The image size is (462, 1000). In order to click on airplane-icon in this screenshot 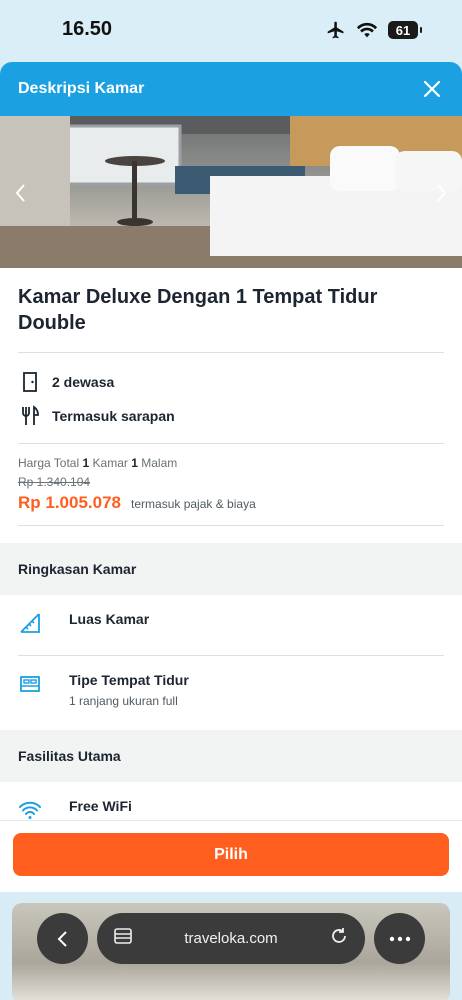, I will do `click(335, 30)`.